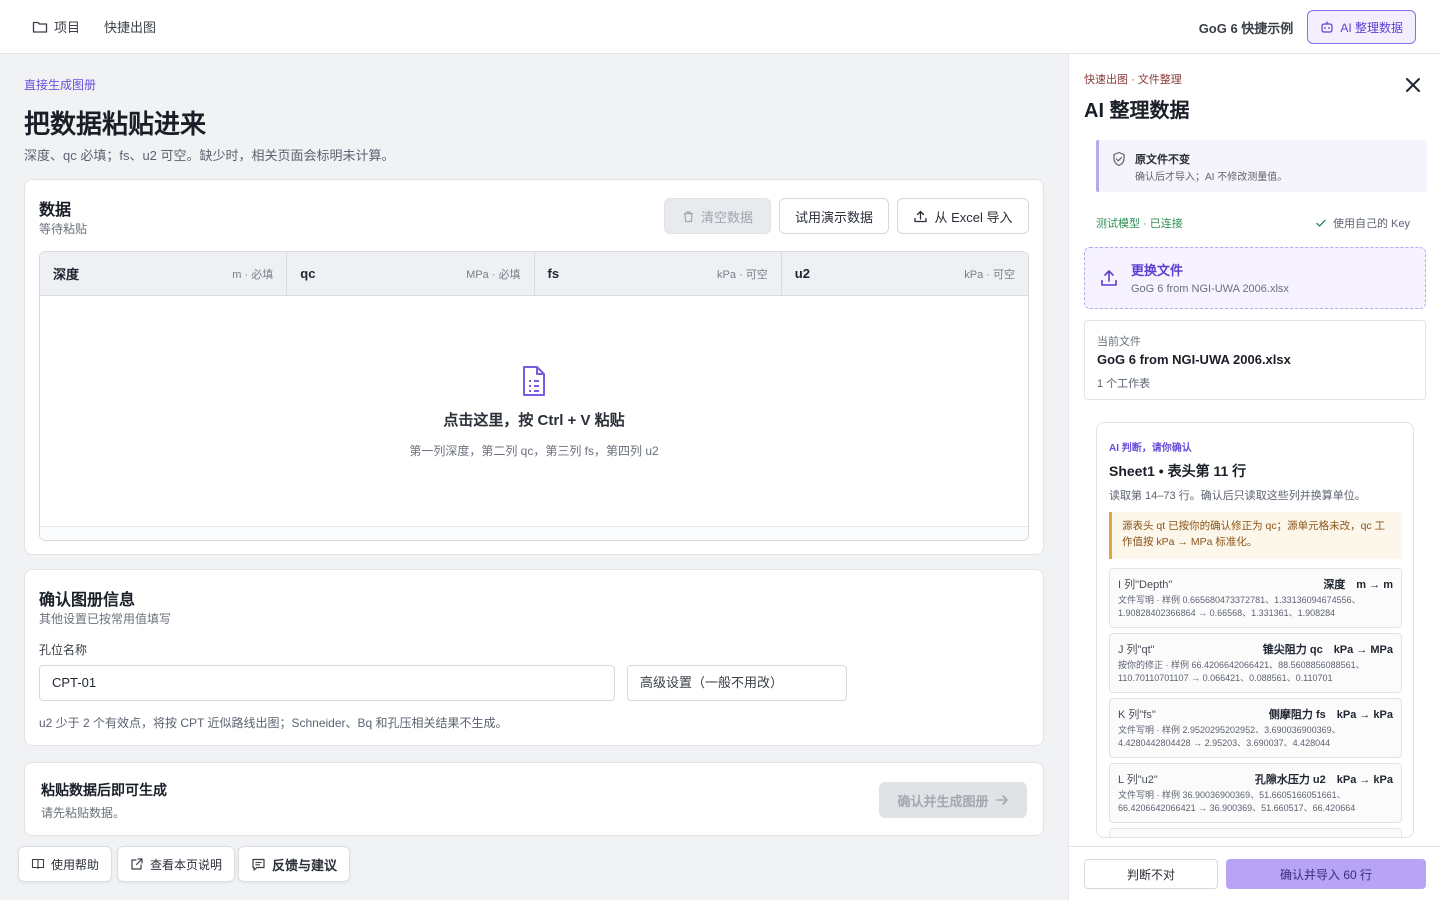 The height and width of the screenshot is (900, 1440). I want to click on nav-quick-plot: 快捷出图, so click(130, 26).